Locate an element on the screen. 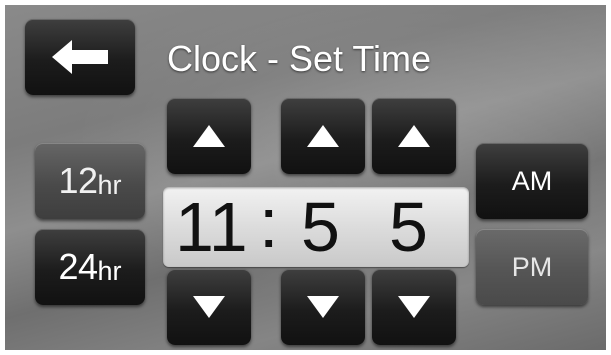  minute-tens-down-button is located at coordinates (323, 307).